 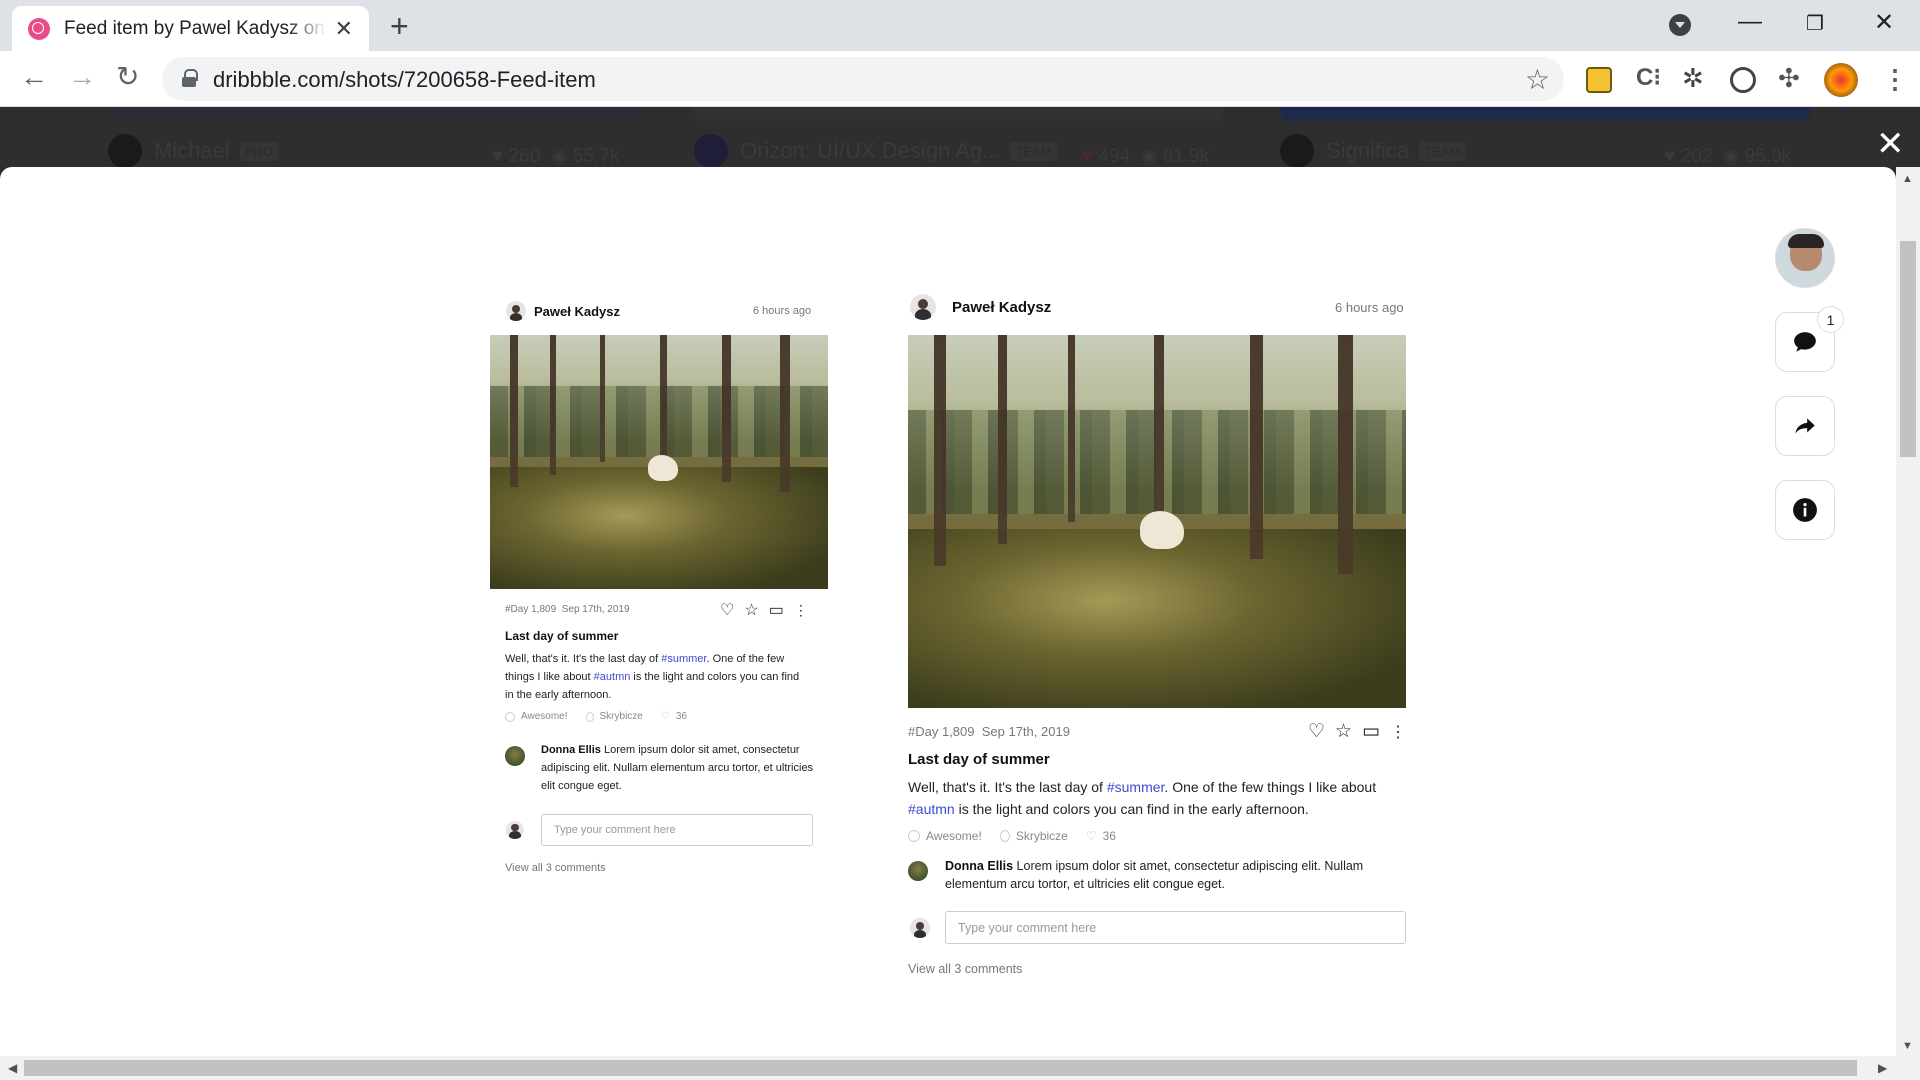 What do you see at coordinates (399, 26) in the screenshot?
I see `new-tab-icon: +` at bounding box center [399, 26].